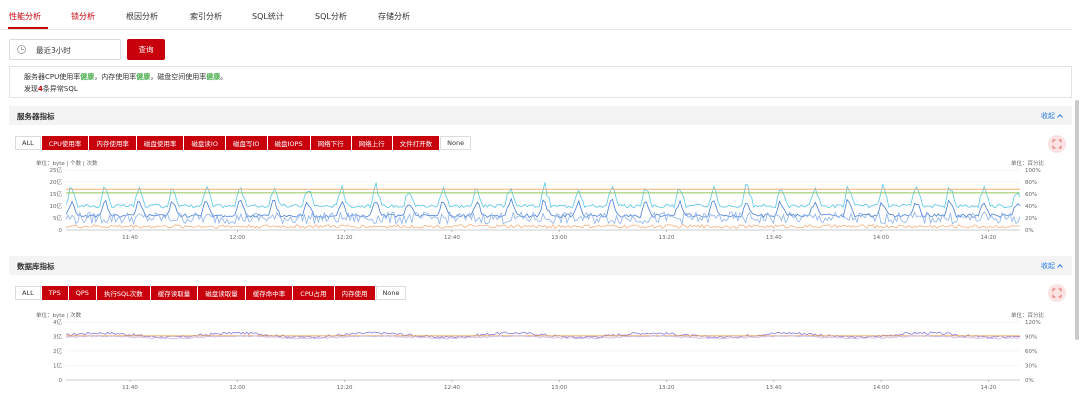 The height and width of the screenshot is (404, 1080). I want to click on y-left-tick-label: 5亿, so click(57, 218).